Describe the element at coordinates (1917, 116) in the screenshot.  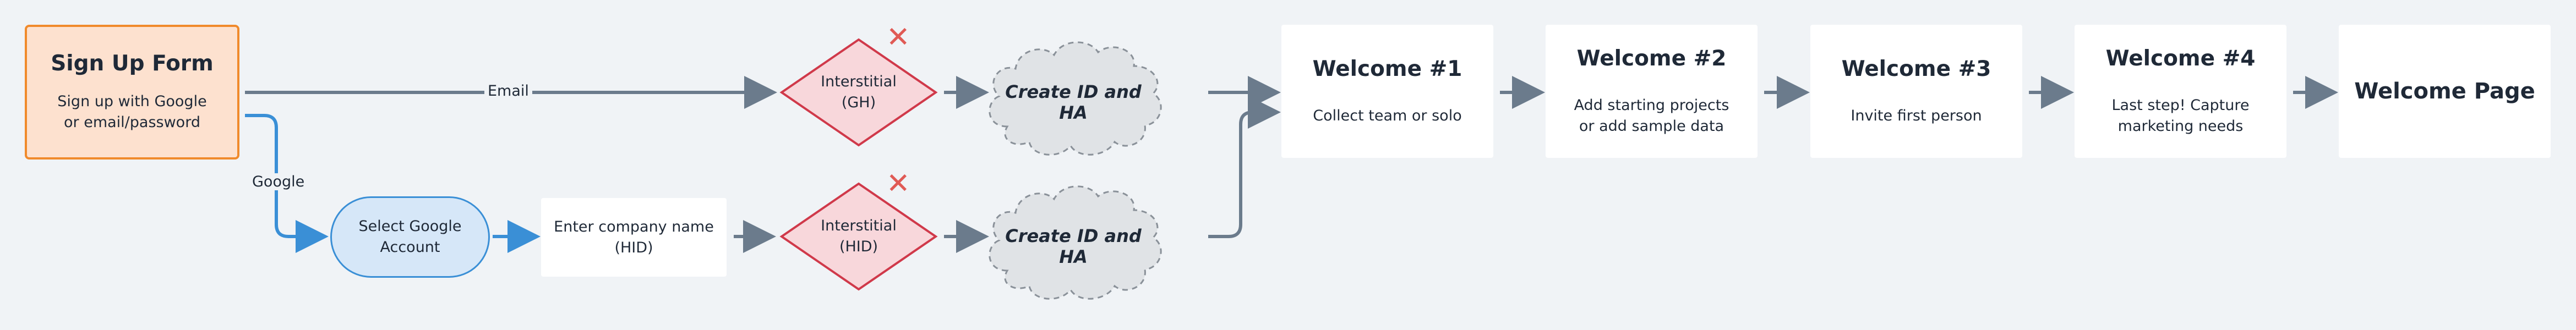
I see `welcome-3-desc: Invite first person` at that location.